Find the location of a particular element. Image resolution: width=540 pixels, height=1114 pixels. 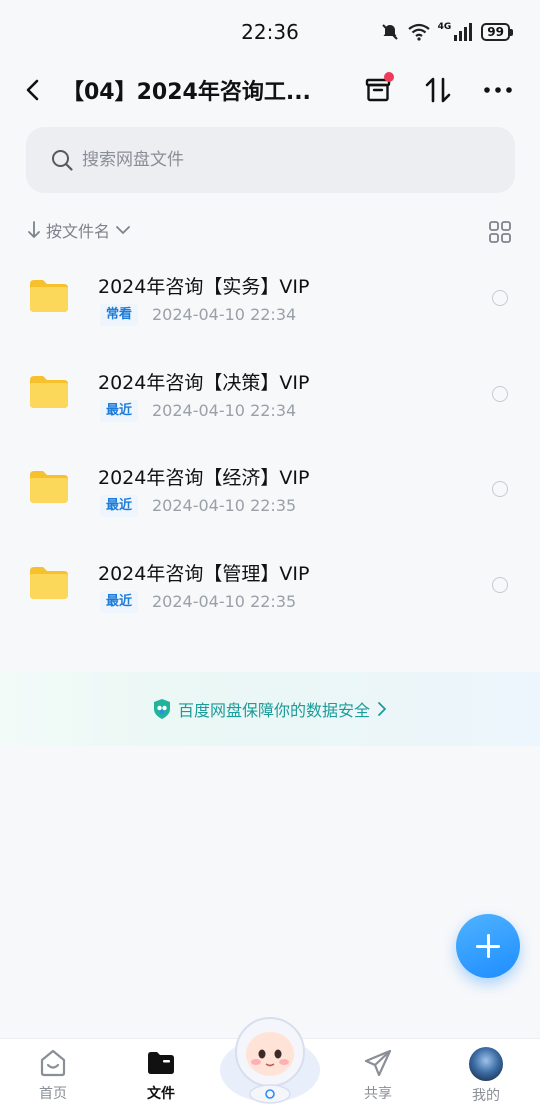

tab-mine: 我的 is located at coordinates (486, 1076).